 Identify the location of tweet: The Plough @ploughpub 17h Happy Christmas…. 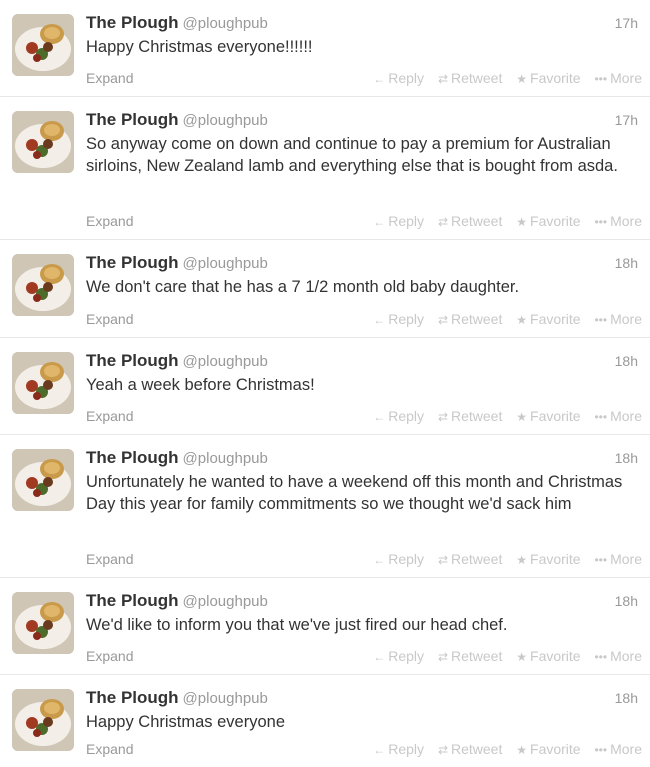
(325, 48).